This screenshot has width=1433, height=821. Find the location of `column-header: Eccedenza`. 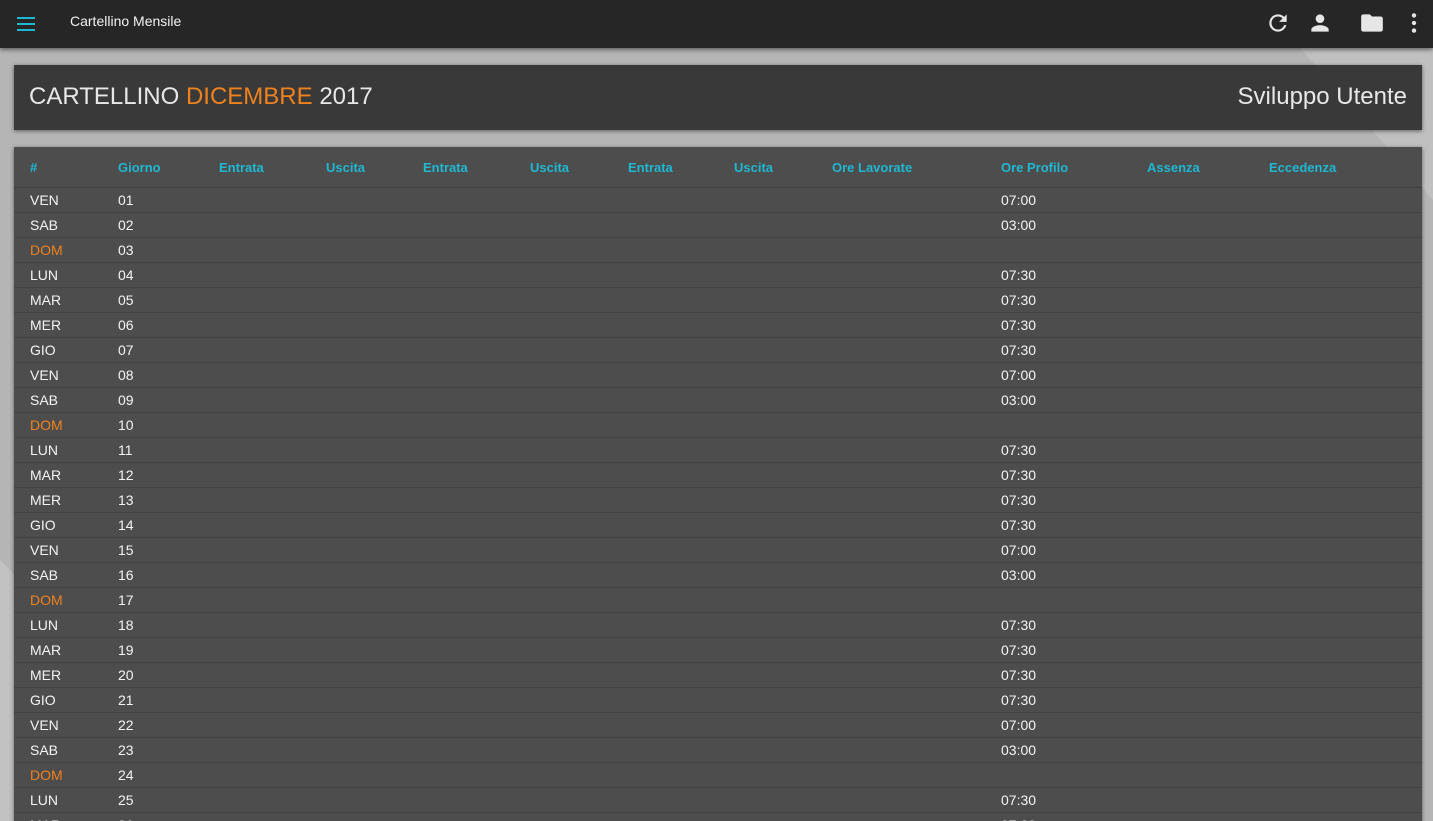

column-header: Eccedenza is located at coordinates (1337, 167).